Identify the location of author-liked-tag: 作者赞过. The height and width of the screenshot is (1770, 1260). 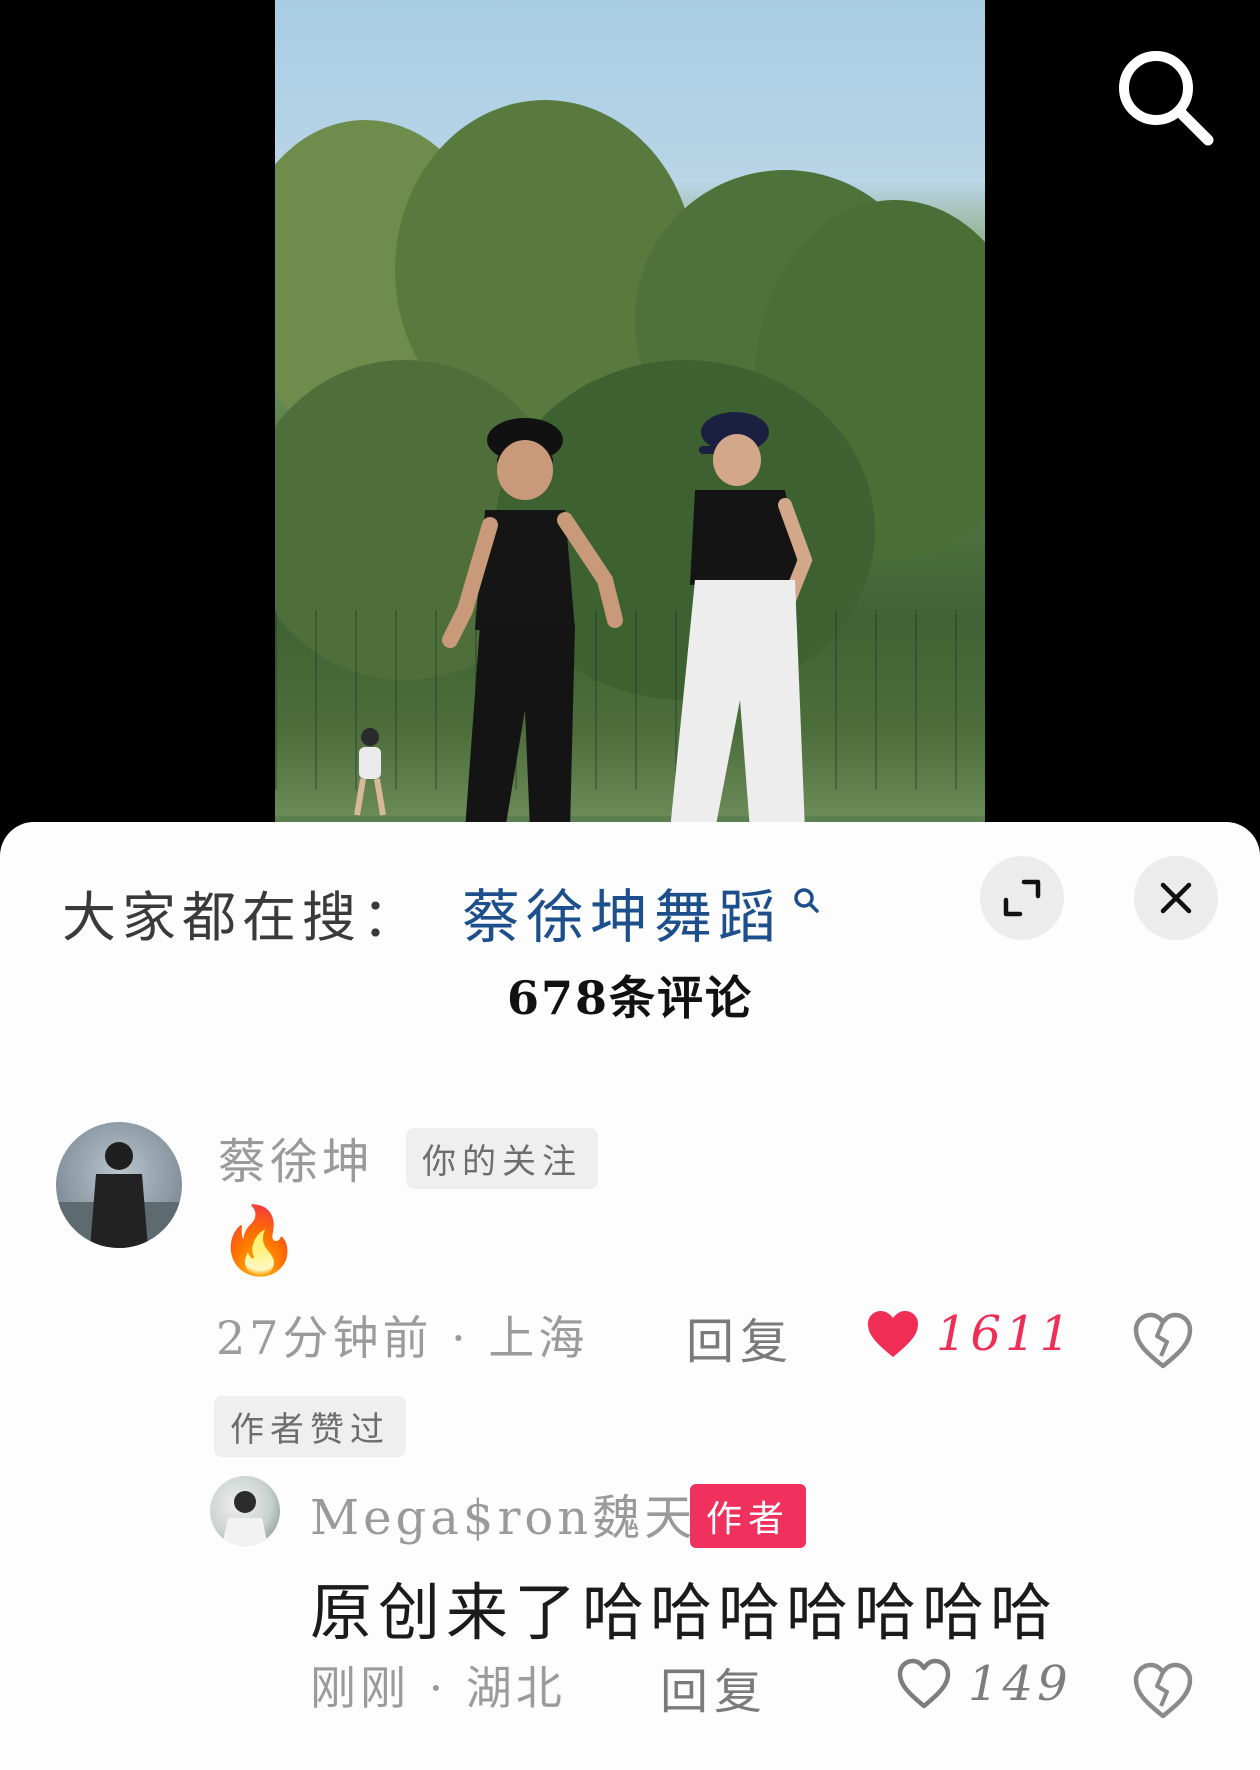
(310, 1426).